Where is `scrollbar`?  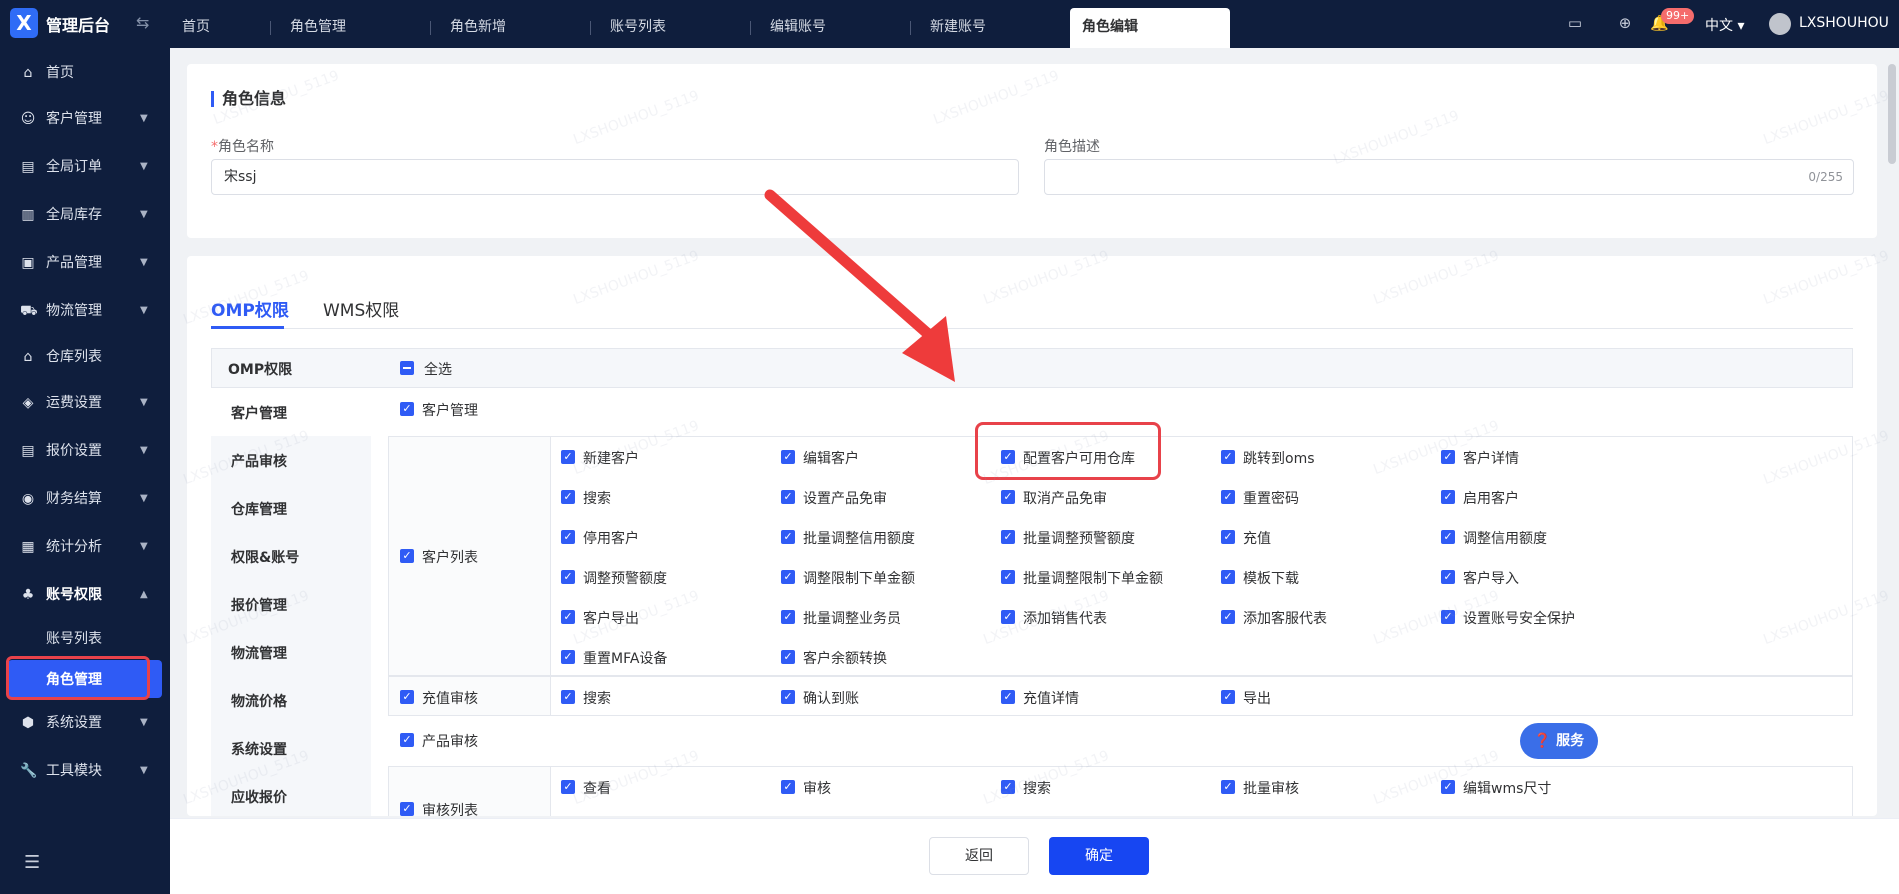 scrollbar is located at coordinates (1892, 114).